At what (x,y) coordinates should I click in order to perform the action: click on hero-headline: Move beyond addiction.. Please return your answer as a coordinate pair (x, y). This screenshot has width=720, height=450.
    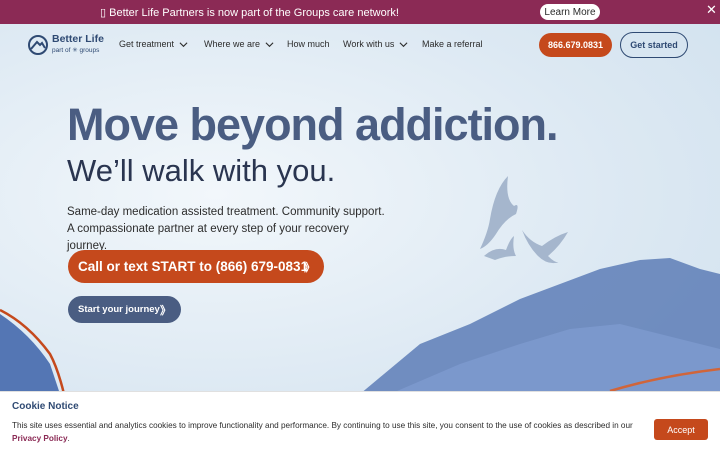
    Looking at the image, I should click on (313, 124).